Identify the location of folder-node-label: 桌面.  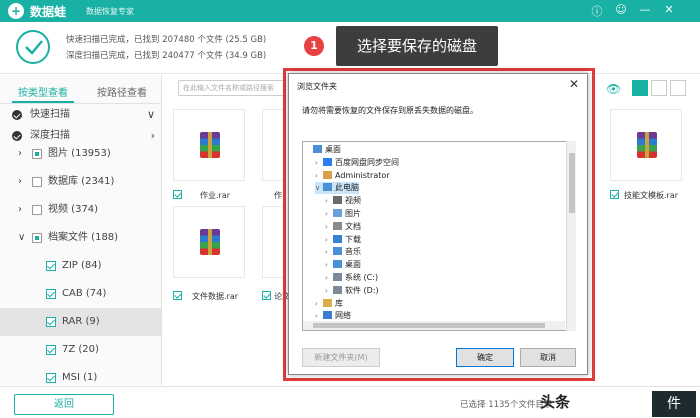
(333, 149).